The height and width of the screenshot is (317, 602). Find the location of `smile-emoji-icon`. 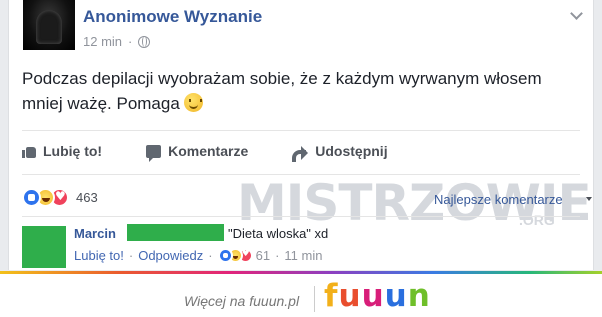

smile-emoji-icon is located at coordinates (193, 102).